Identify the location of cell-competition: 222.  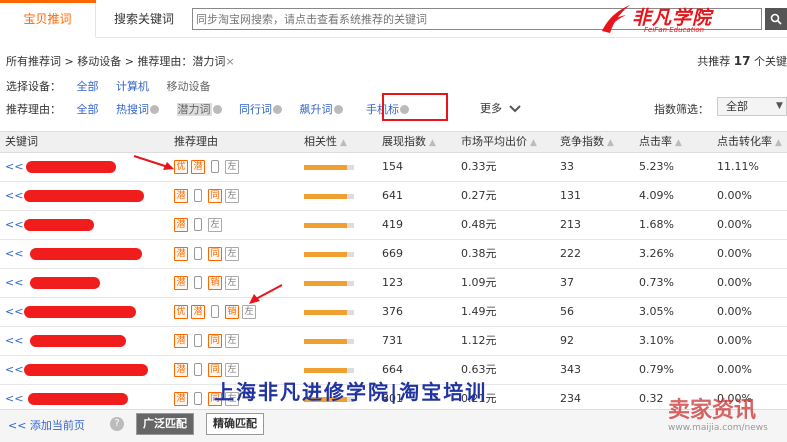
(570, 253).